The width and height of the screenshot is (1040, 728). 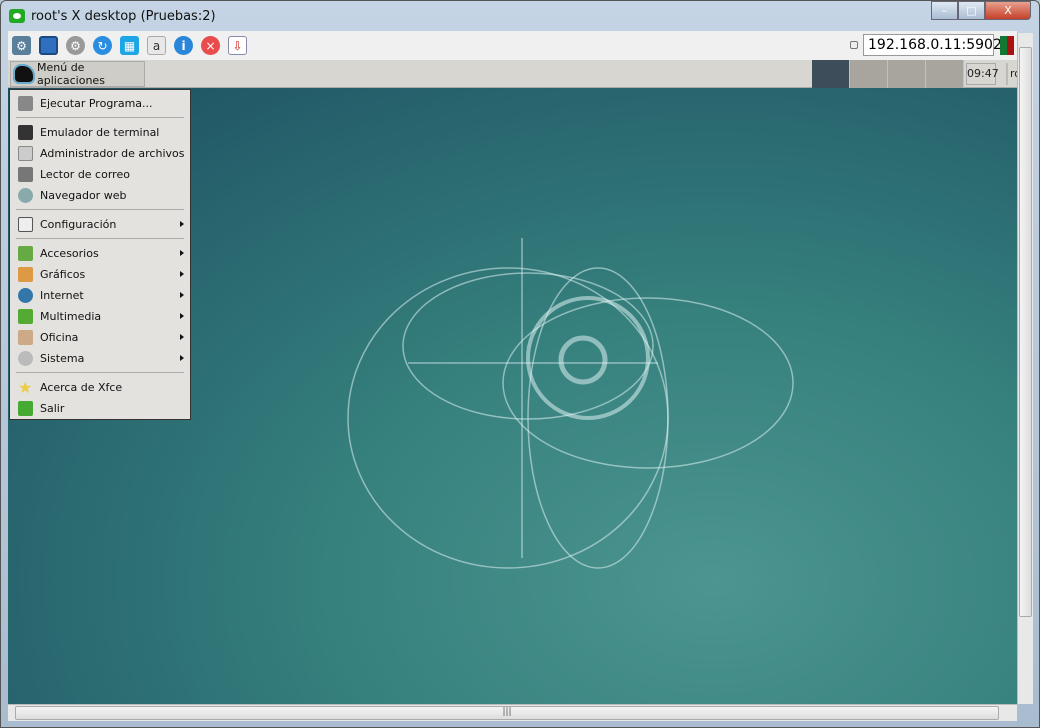 What do you see at coordinates (932, 45) in the screenshot?
I see `address-field: 192.168.0.11:5902` at bounding box center [932, 45].